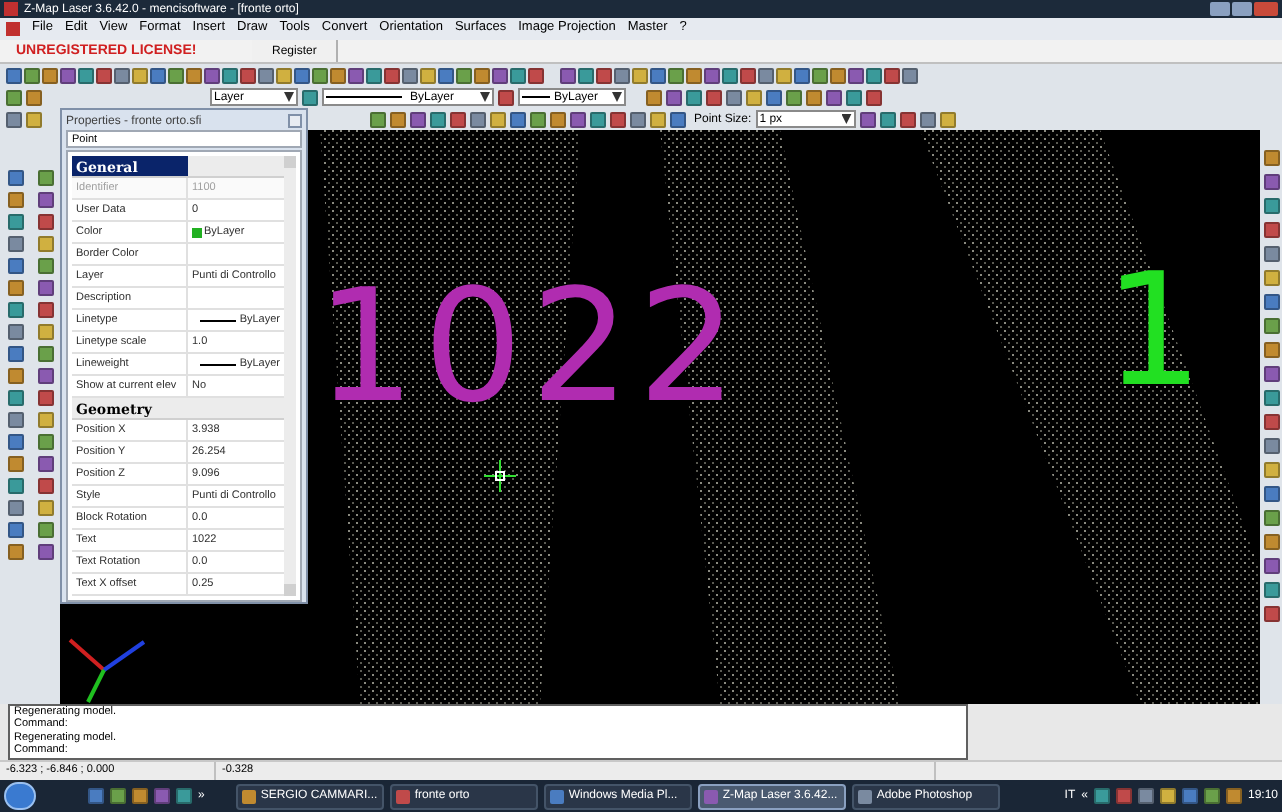 This screenshot has height=812, width=1282. What do you see at coordinates (1158, 332) in the screenshot?
I see `drawing-text: 1` at bounding box center [1158, 332].